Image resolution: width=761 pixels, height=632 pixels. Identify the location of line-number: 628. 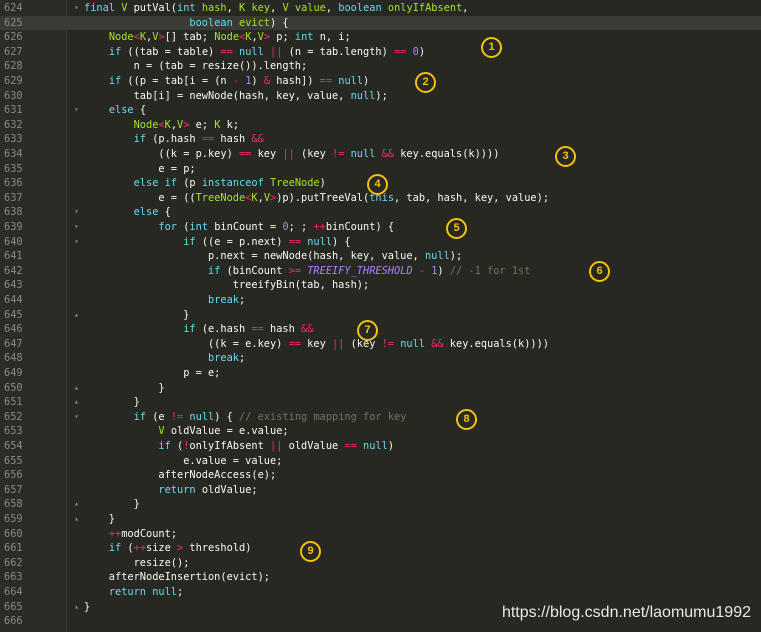
(13, 66).